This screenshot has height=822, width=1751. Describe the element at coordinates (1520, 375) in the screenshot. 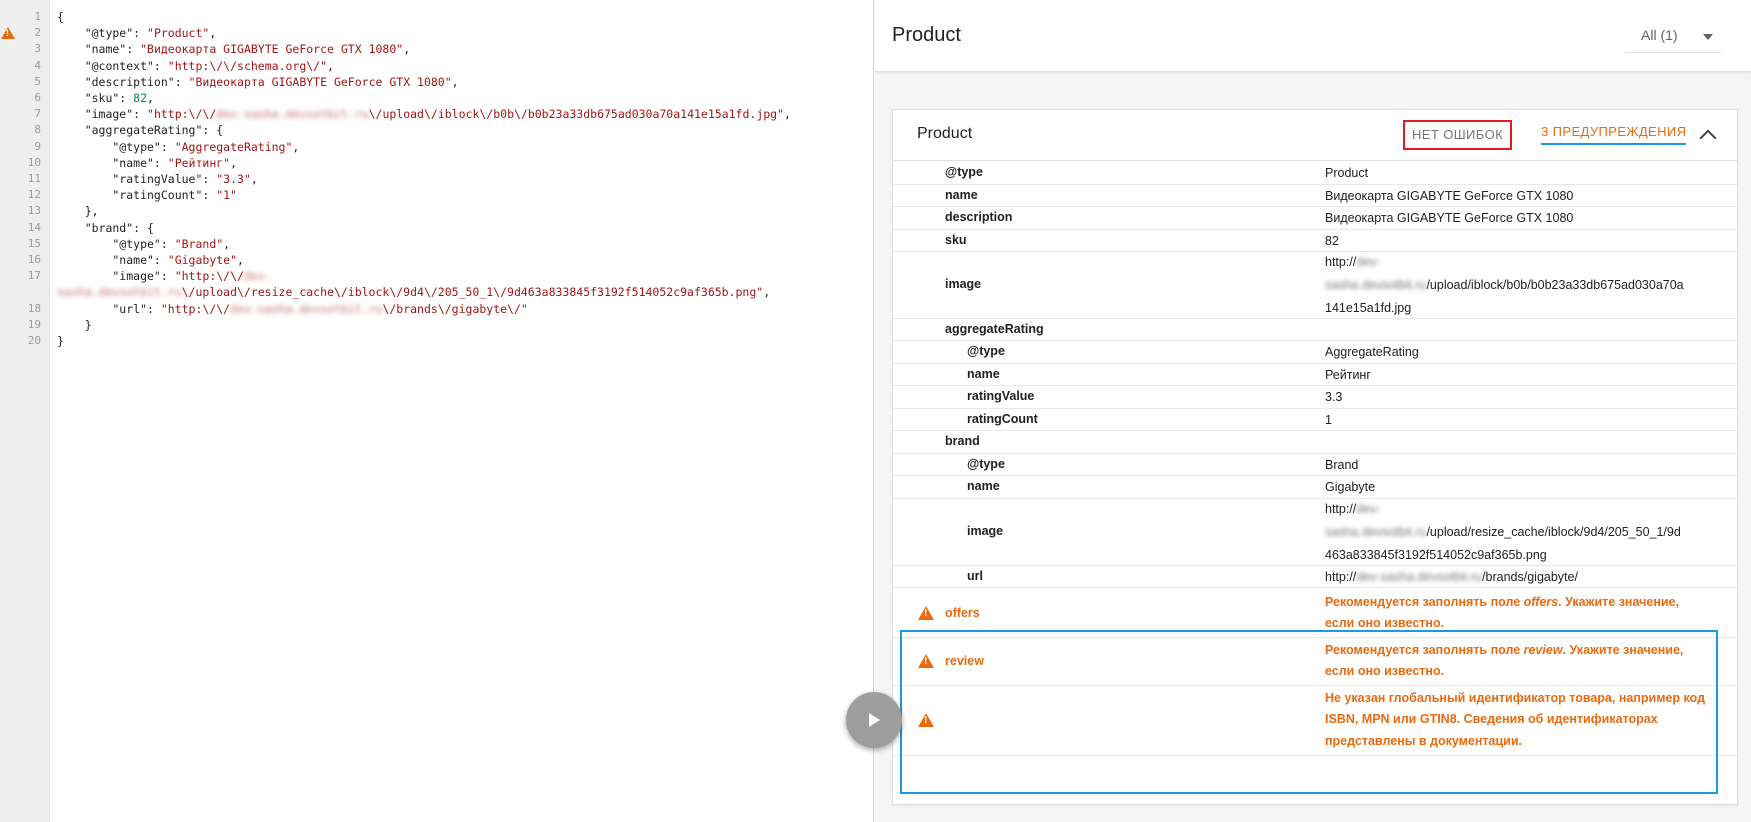

I see `property-value: Рейтинг` at that location.